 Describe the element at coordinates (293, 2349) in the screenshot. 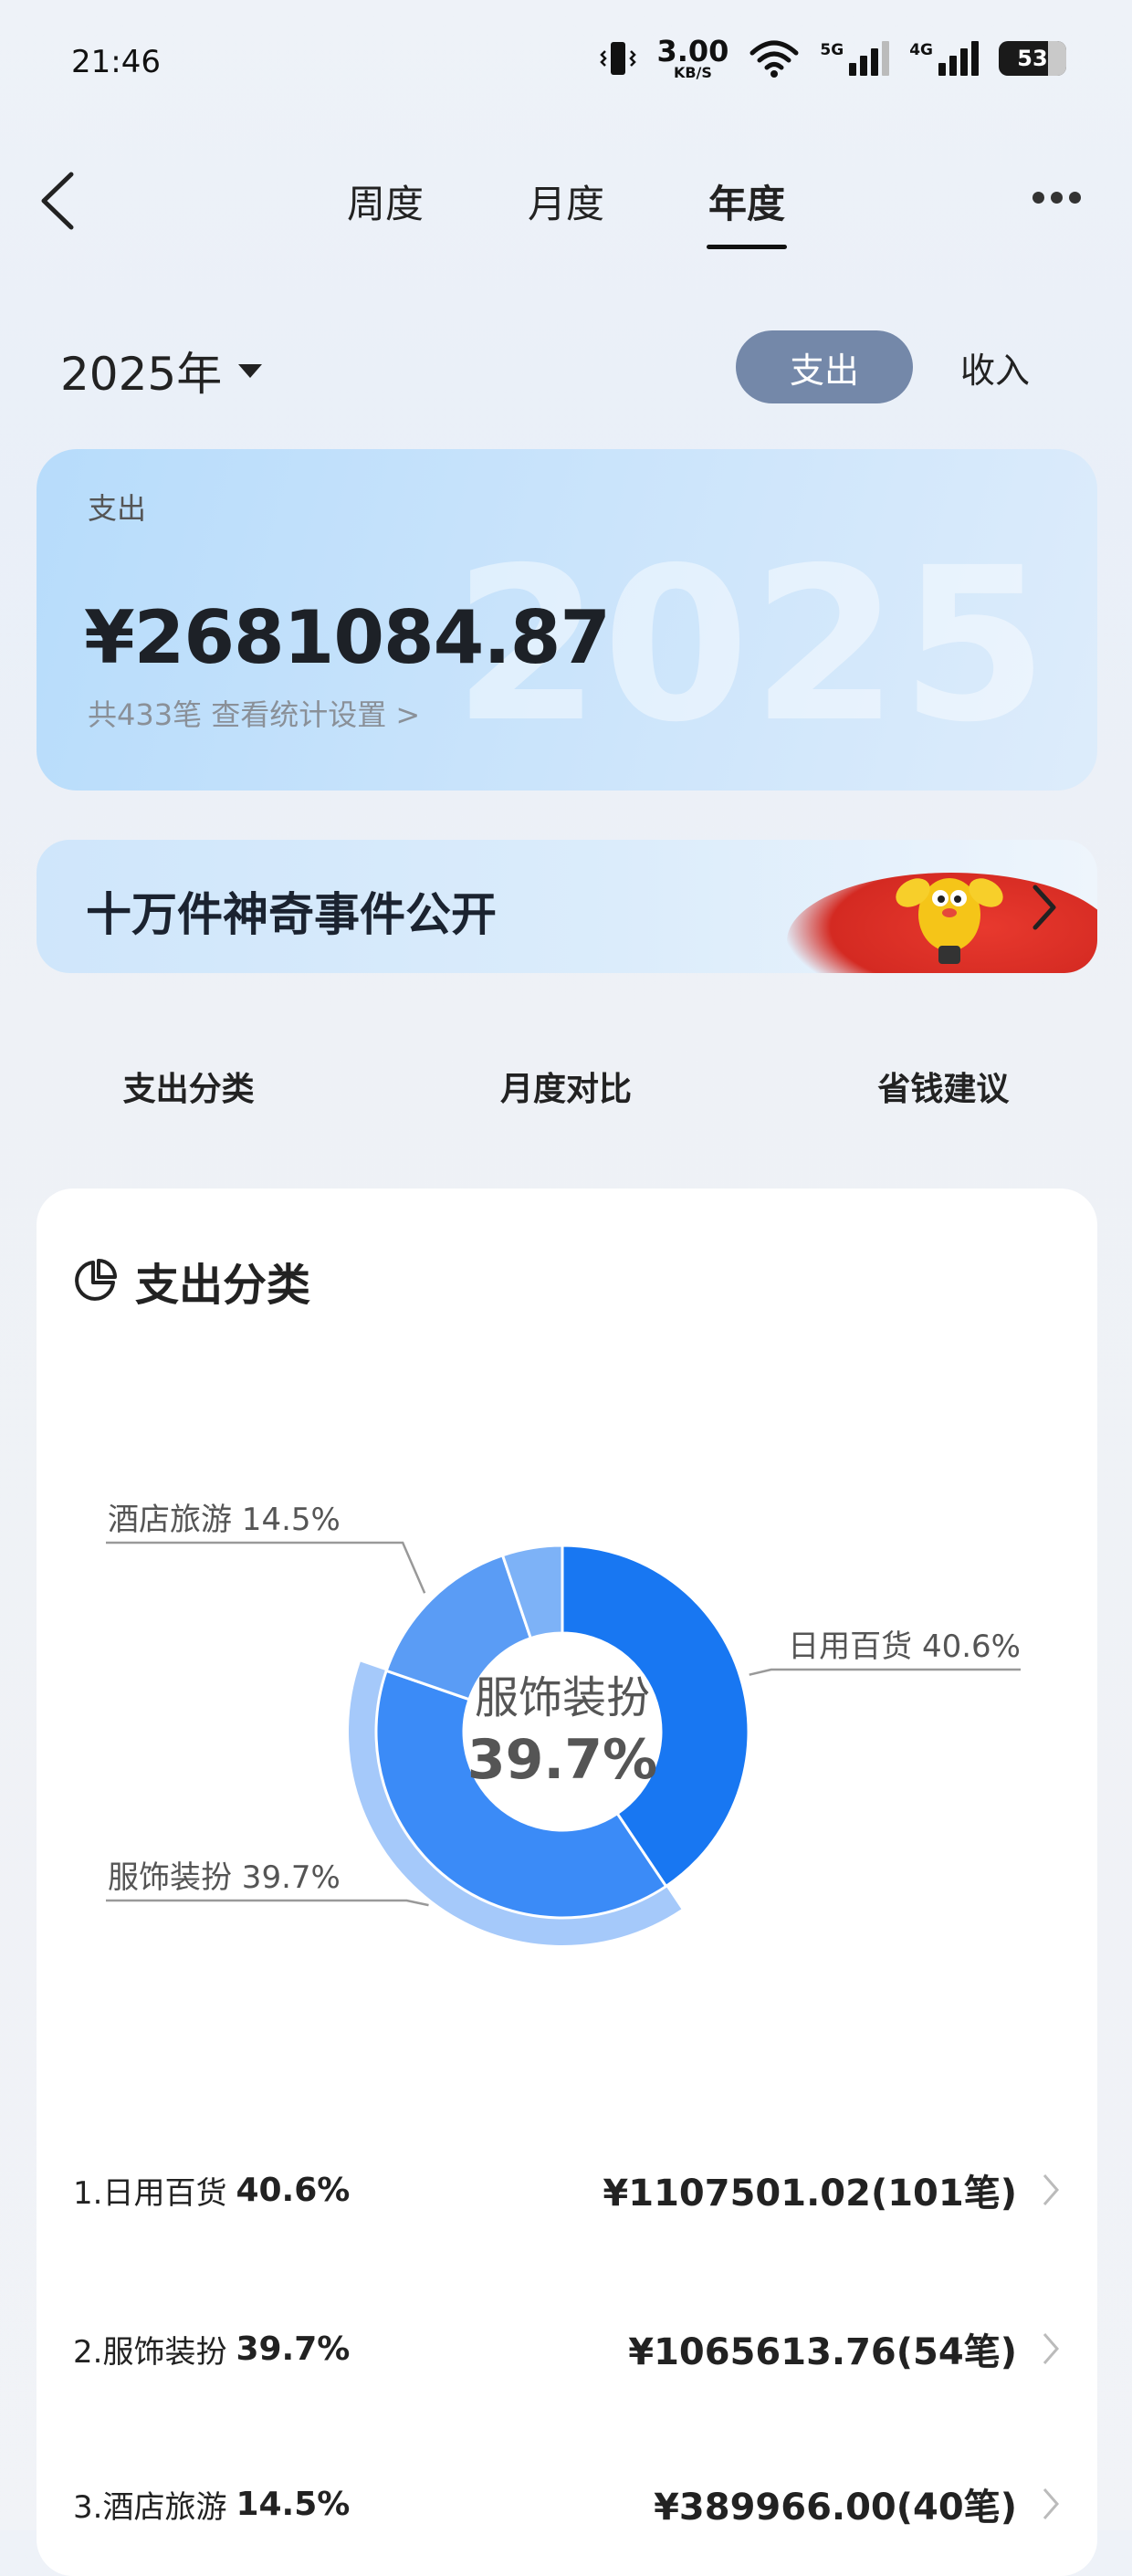

I see `category-percent: 39.7%` at that location.